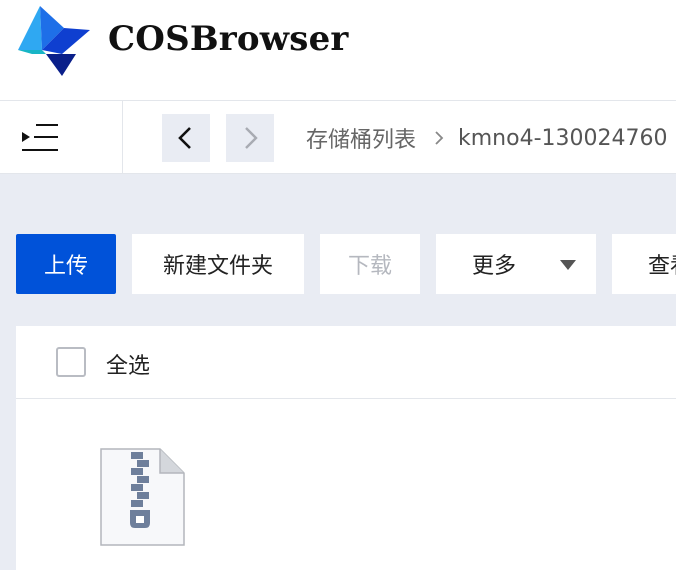 The image size is (676, 570). Describe the element at coordinates (228, 39) in the screenshot. I see `app-title: COSBrowser` at that location.